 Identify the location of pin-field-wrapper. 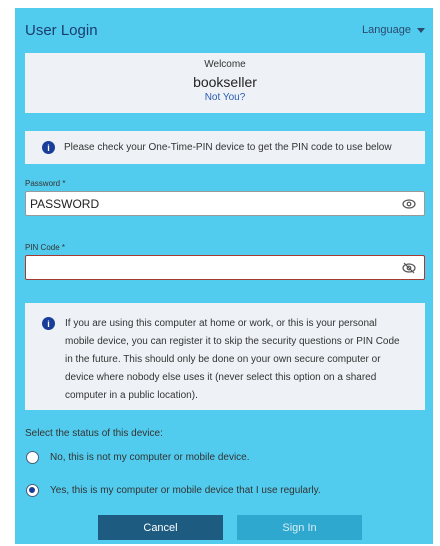
(225, 267).